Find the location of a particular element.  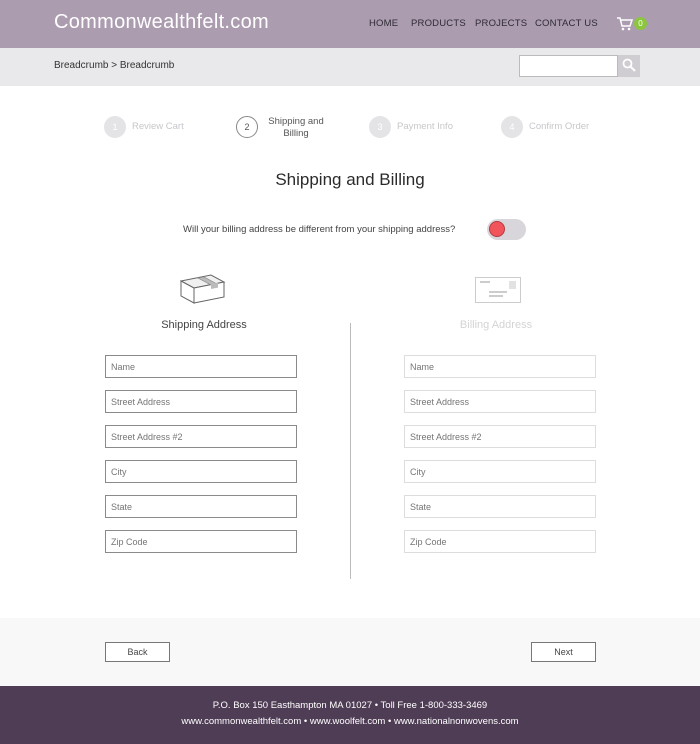

search-input is located at coordinates (568, 66).